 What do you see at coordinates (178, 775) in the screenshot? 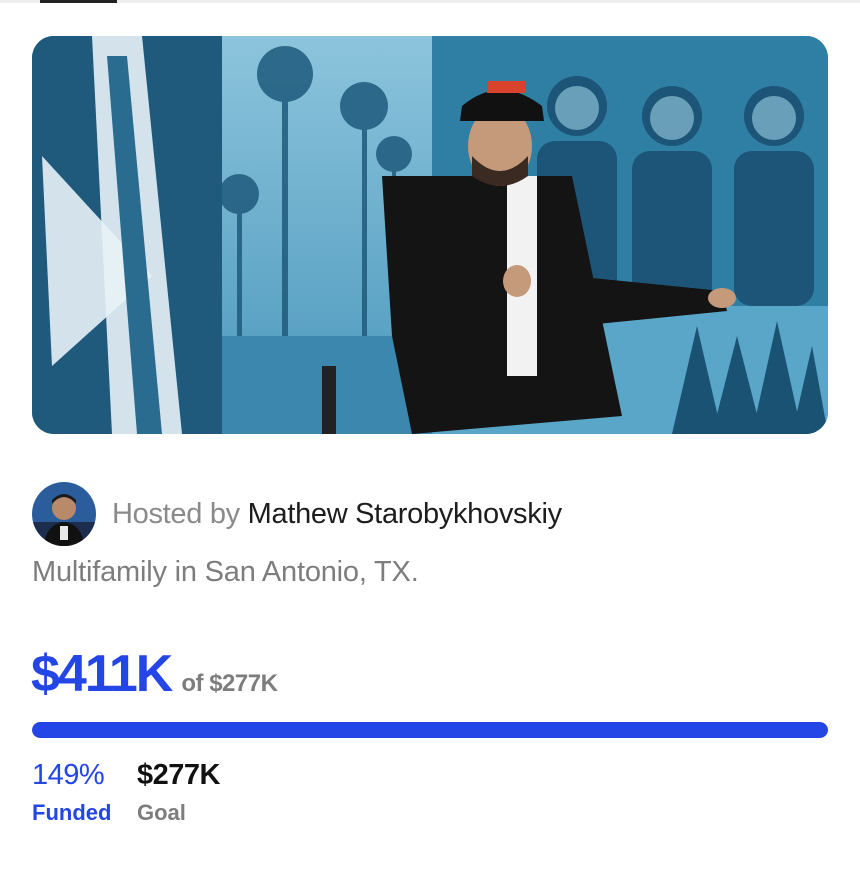
I see `goal-amount: $277K` at bounding box center [178, 775].